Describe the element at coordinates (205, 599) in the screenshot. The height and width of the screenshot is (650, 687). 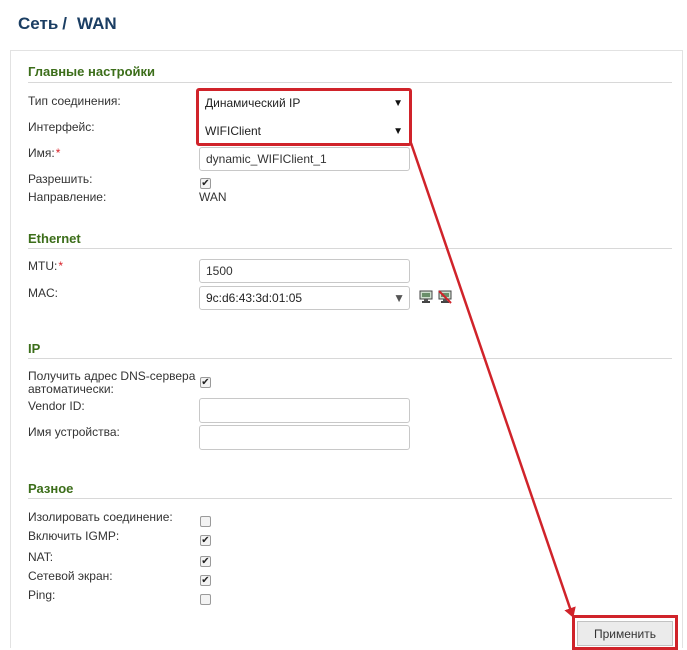
I see `ping-checkbox` at that location.